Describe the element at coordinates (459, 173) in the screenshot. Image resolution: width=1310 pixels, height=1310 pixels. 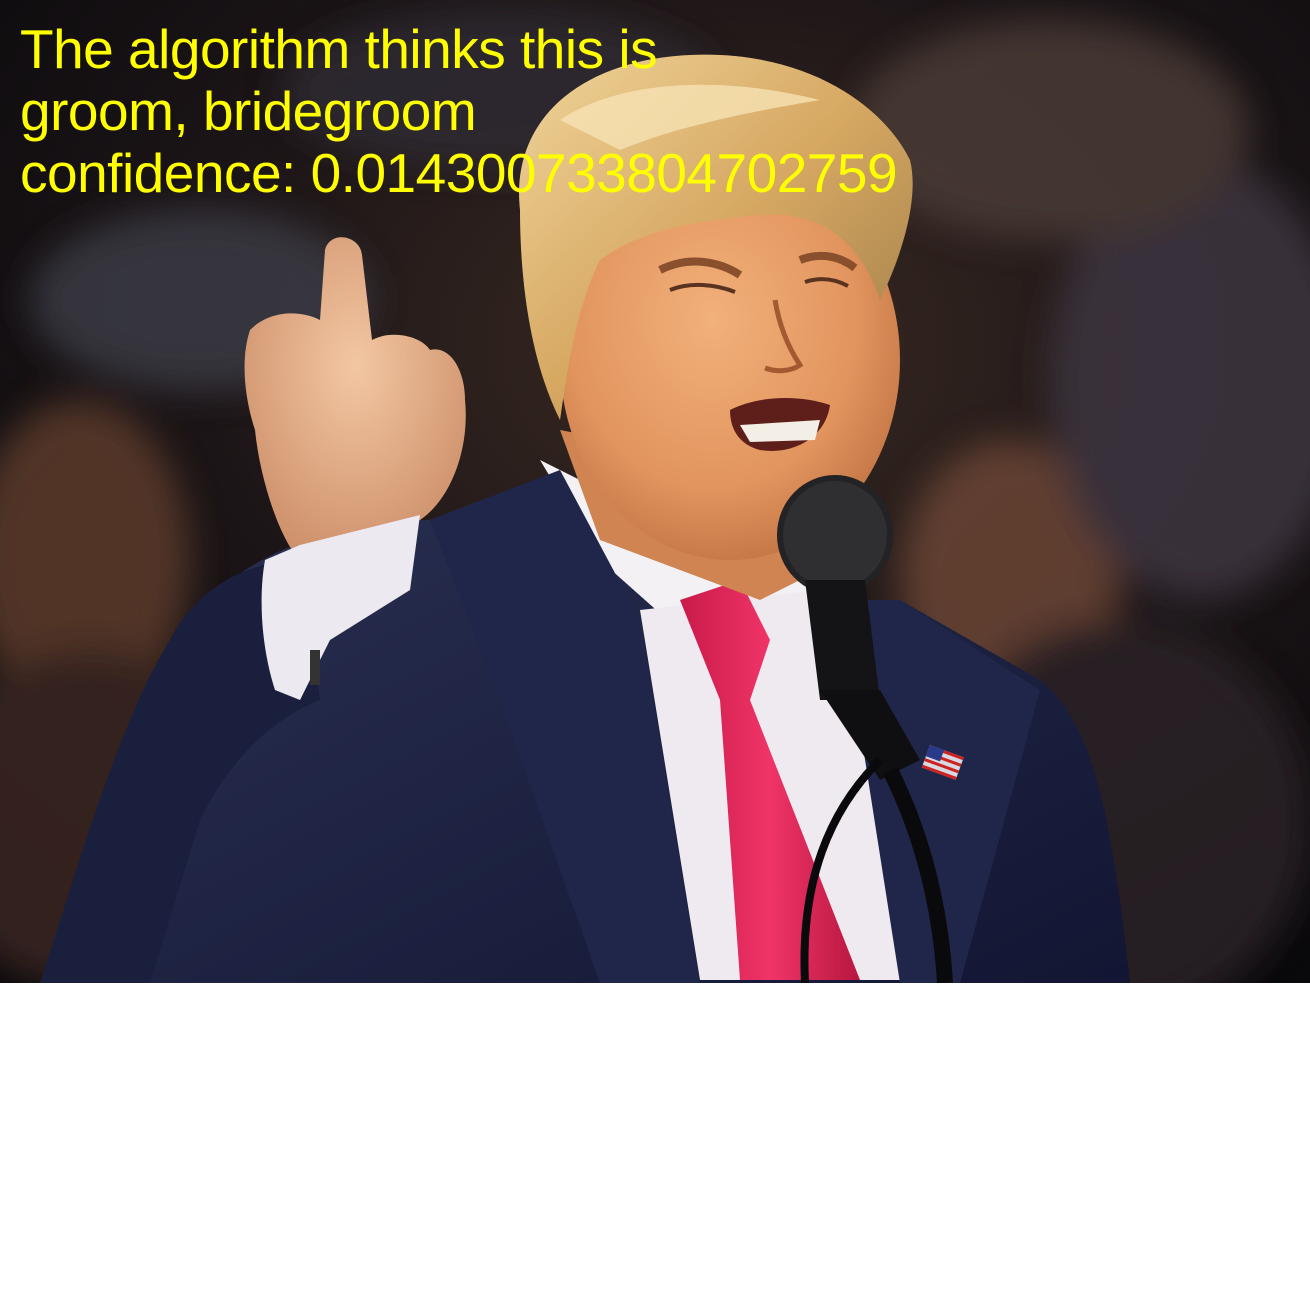
I see `caption-line-confidence: confidence: 0.014300733804702759` at that location.